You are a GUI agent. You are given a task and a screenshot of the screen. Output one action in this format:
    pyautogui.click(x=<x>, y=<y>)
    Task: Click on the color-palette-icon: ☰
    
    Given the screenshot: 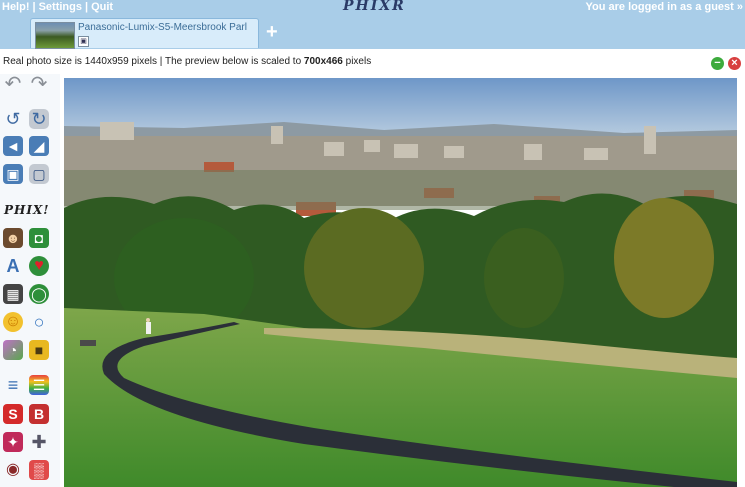 What is the action you would take?
    pyautogui.click(x=39, y=385)
    